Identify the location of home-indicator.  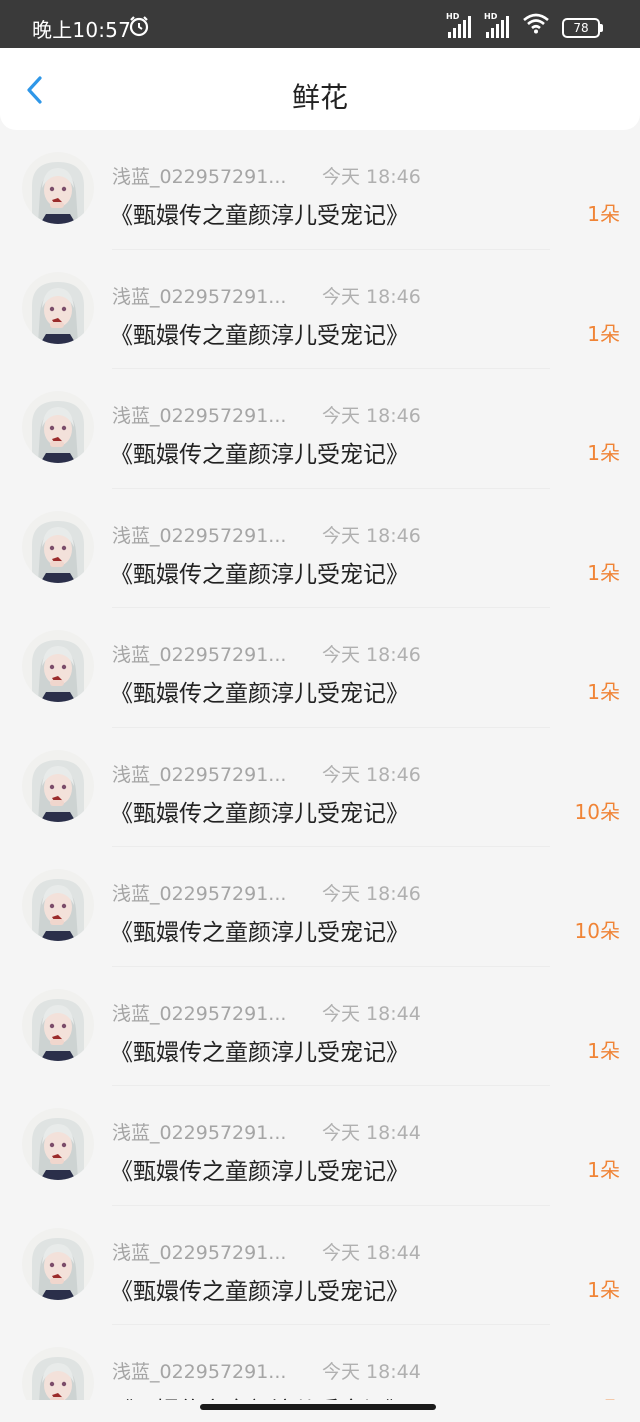
(318, 1407).